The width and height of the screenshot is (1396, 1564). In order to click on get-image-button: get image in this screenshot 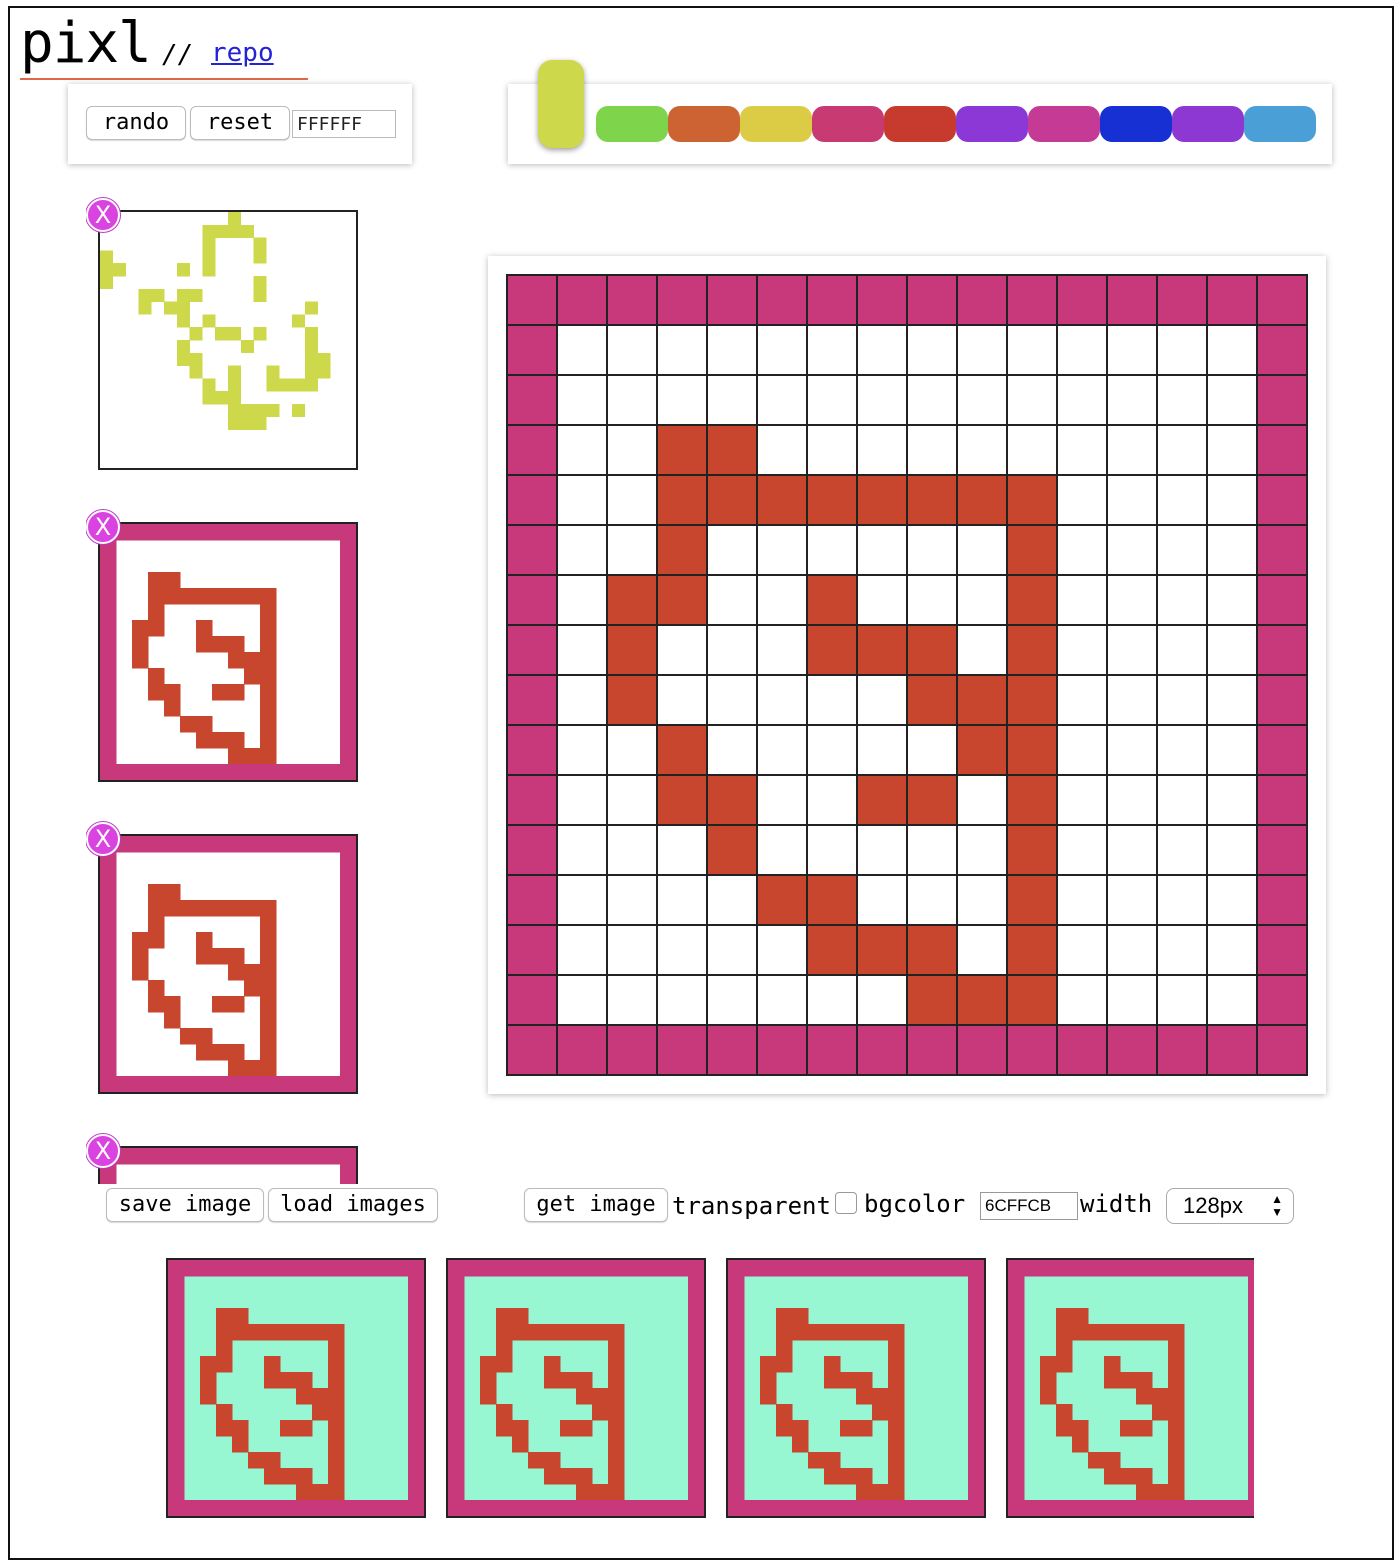, I will do `click(596, 1205)`.